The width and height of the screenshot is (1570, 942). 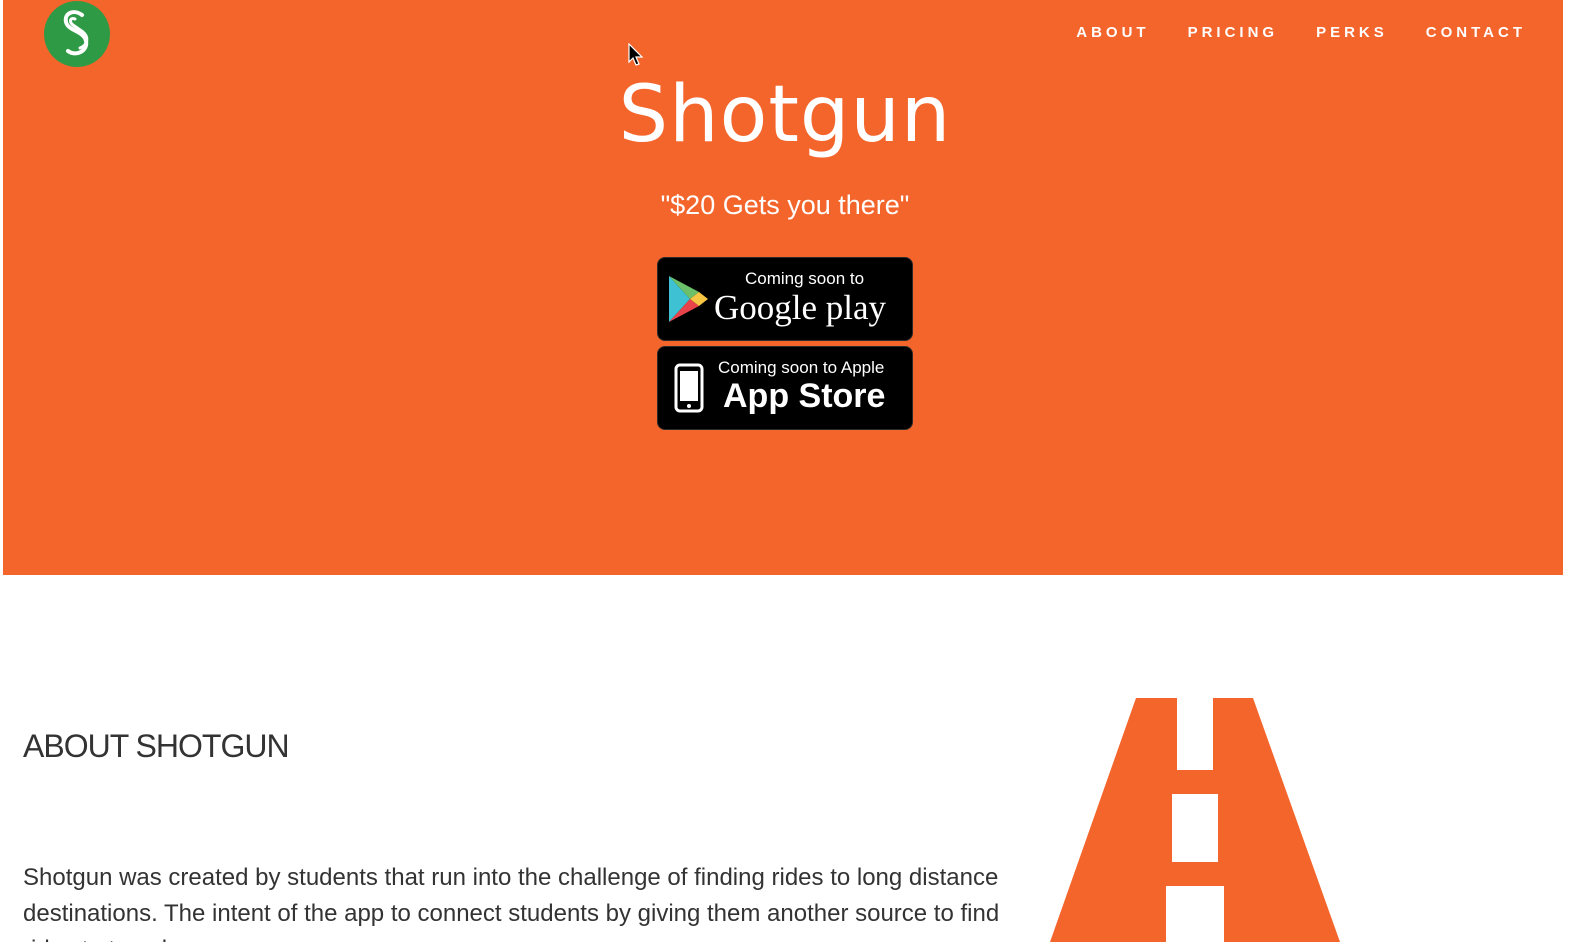 What do you see at coordinates (77, 34) in the screenshot?
I see `shotgun-logo-icon` at bounding box center [77, 34].